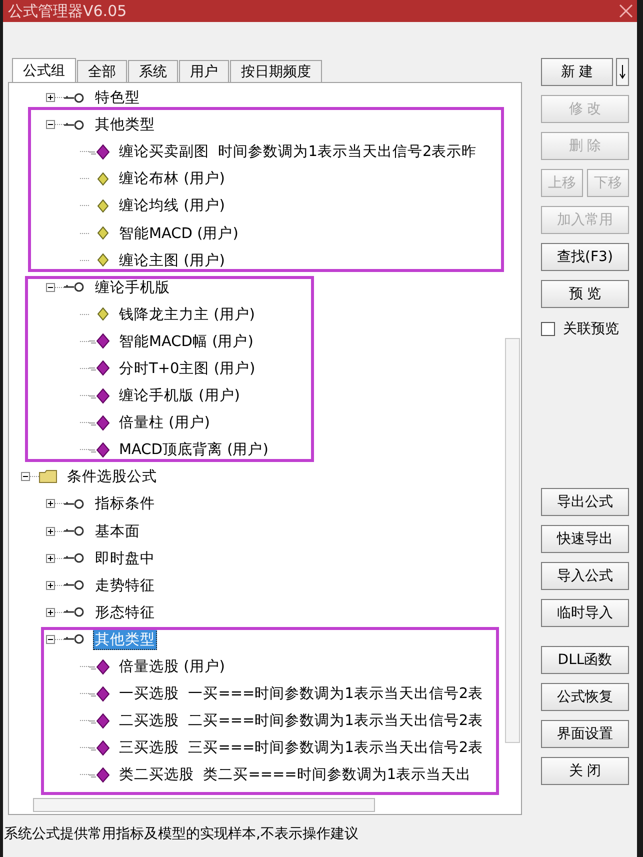  Describe the element at coordinates (172, 205) in the screenshot. I see `tree-item: 缠论均线 (用户)` at that location.